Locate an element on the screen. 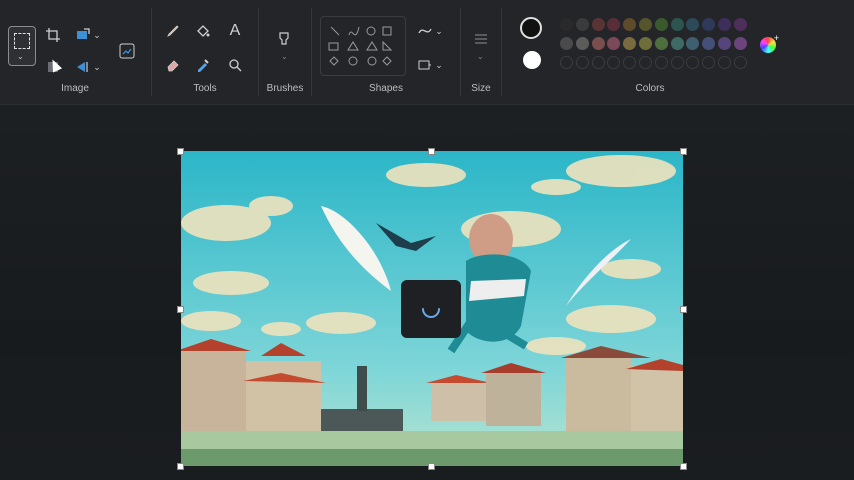 The image size is (854, 480). flip-icon is located at coordinates (82, 67).